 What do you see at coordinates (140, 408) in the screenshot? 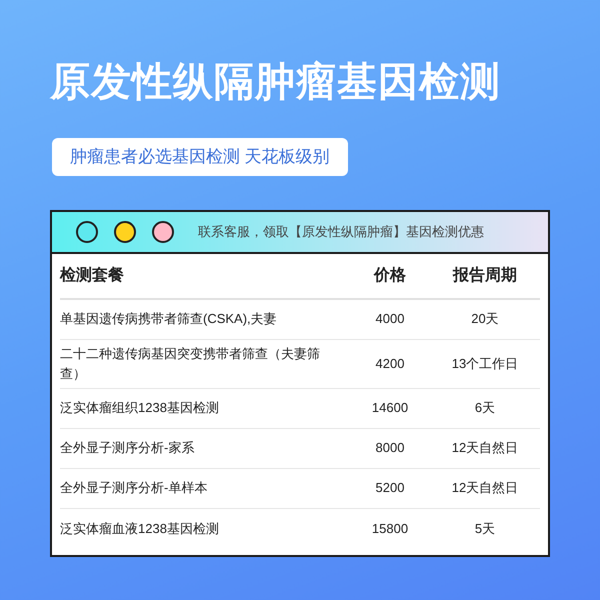
I see `table-cell-text: 泛实体瘤组织1238基因检测` at bounding box center [140, 408].